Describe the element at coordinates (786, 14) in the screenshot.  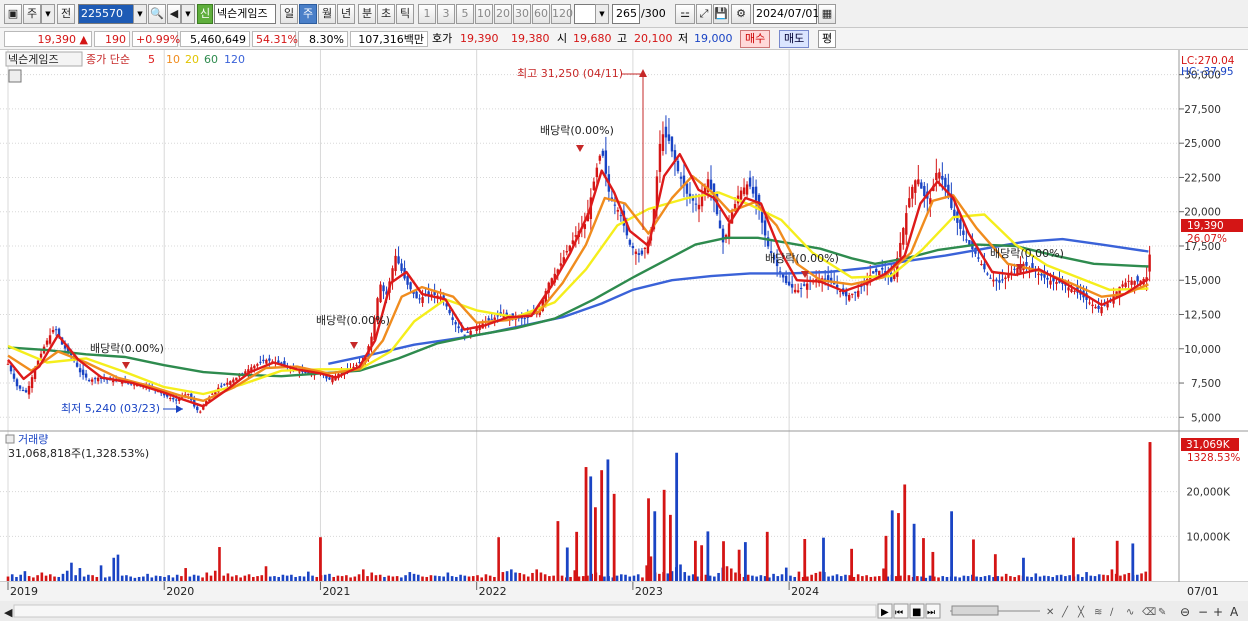
I see `date-input: 2024/07/01` at that location.